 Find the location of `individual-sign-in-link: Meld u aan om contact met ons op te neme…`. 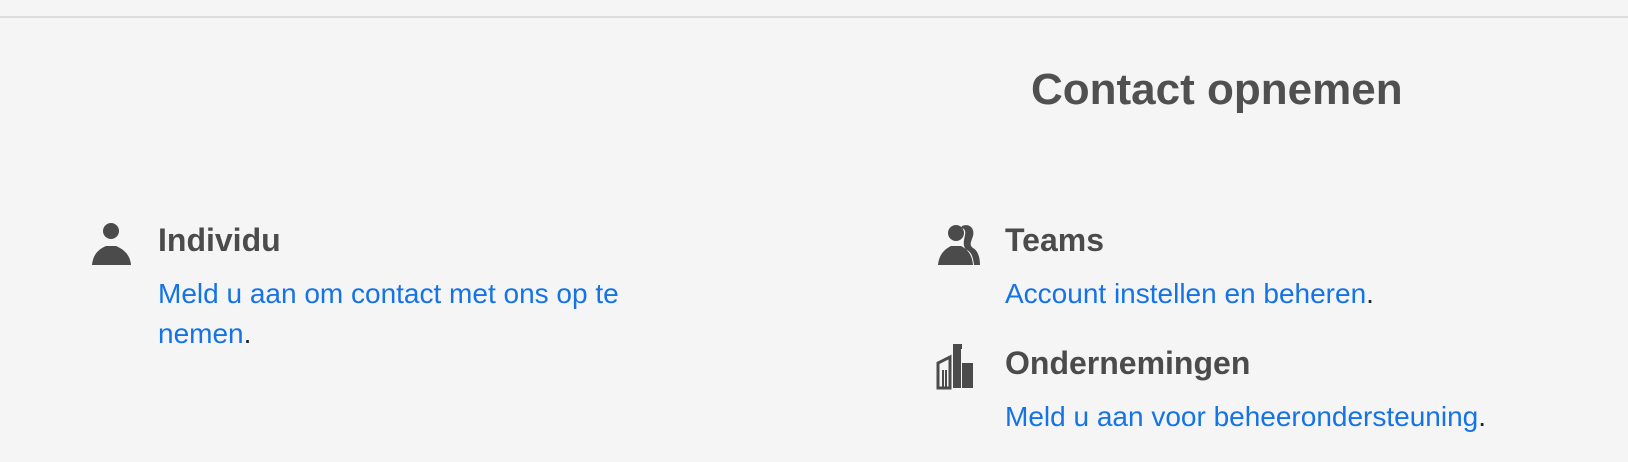

individual-sign-in-link: Meld u aan om contact met ons op te neme… is located at coordinates (388, 313).